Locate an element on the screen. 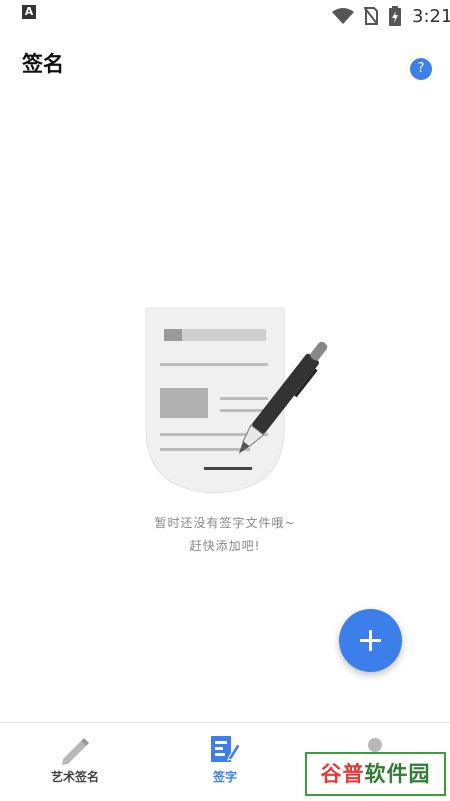  watermark-logo: 谷普软件园 is located at coordinates (375, 774).